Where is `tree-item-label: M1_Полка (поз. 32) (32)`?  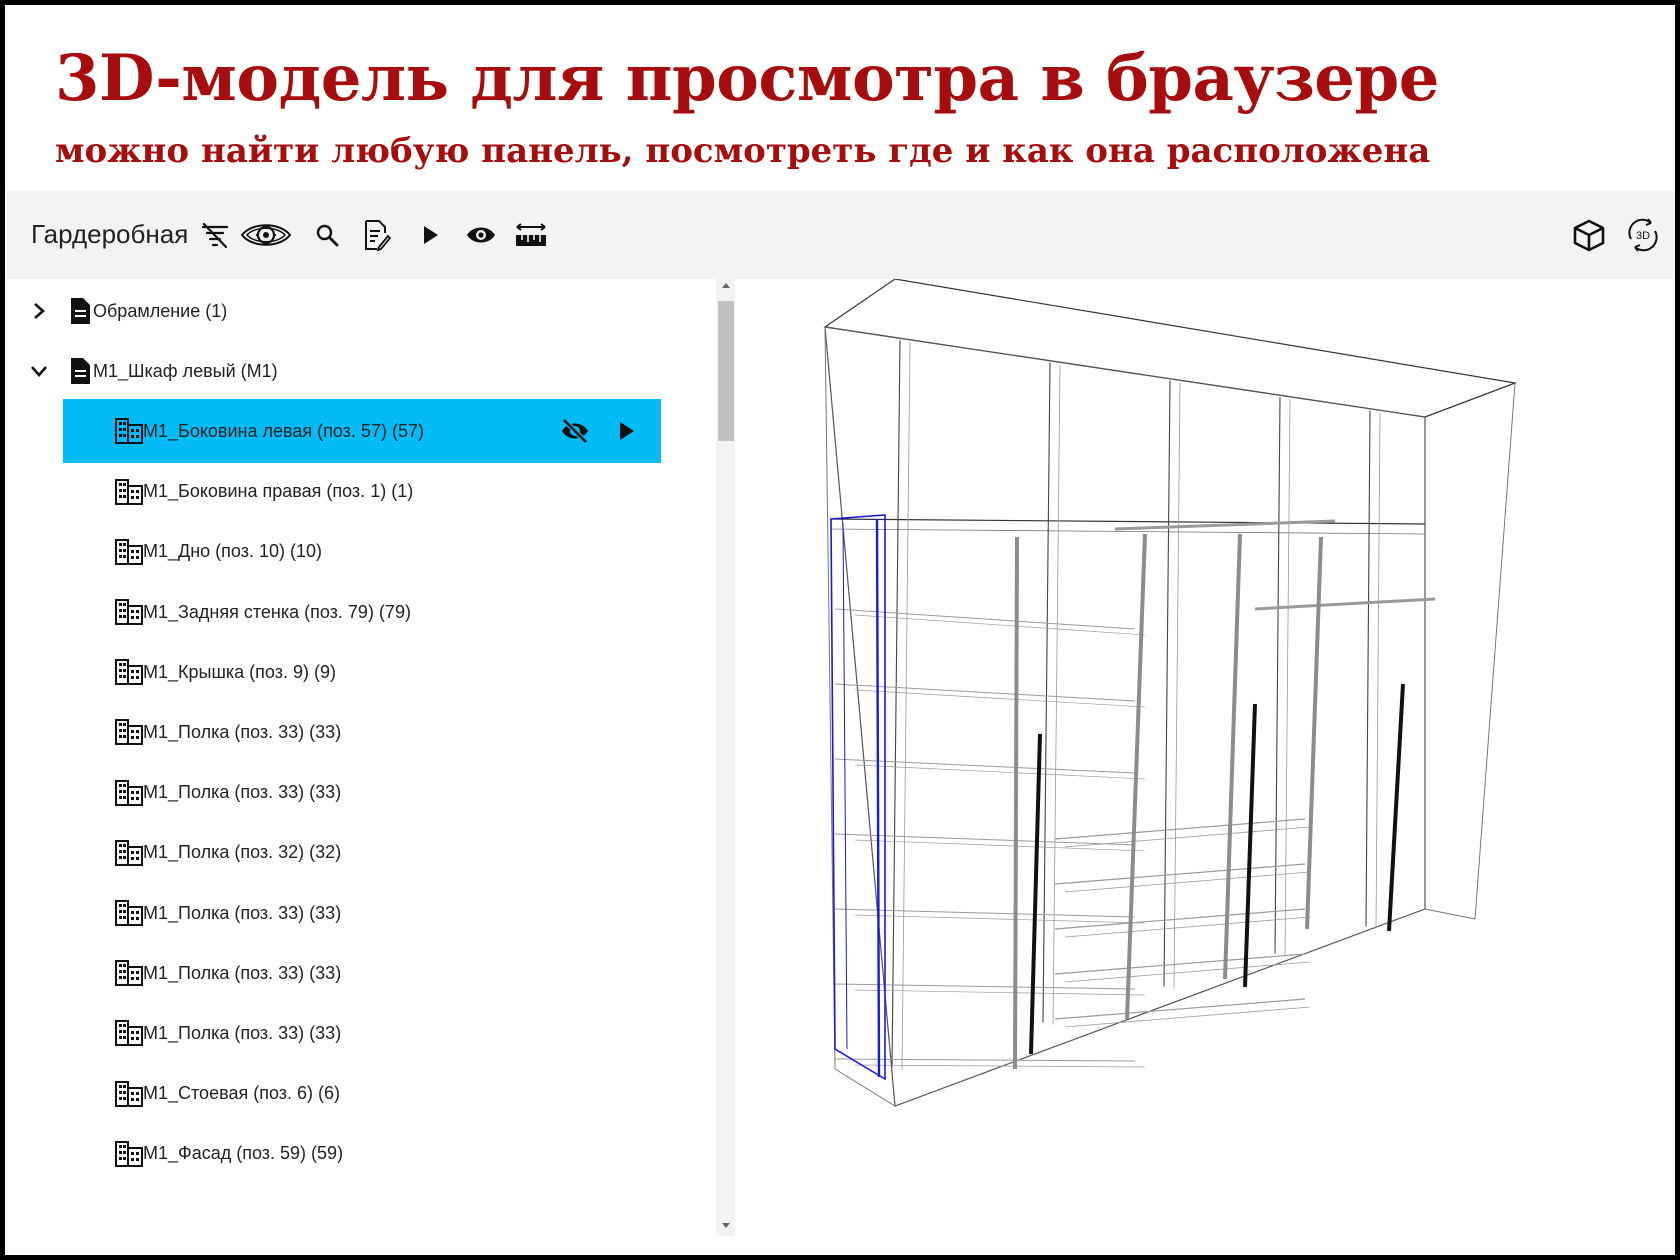 tree-item-label: M1_Полка (поз. 32) (32) is located at coordinates (242, 852).